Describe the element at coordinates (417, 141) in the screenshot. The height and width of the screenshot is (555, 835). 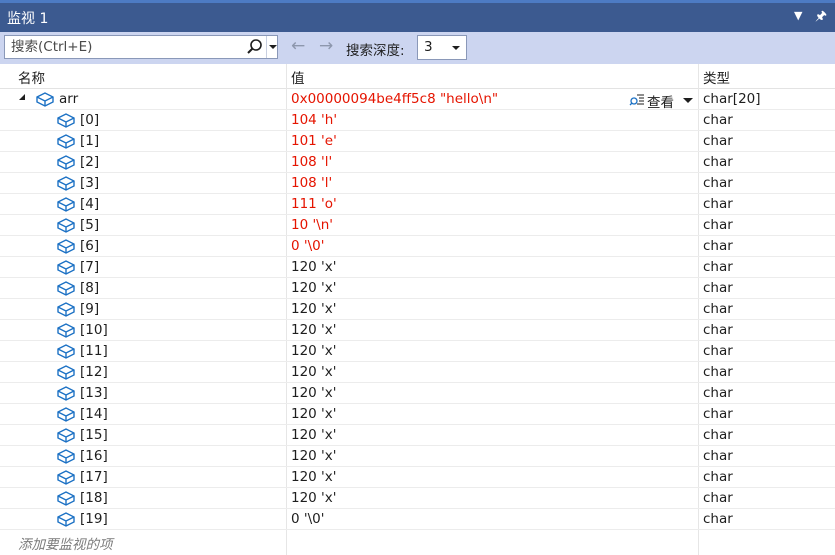
I see `watch-row: [1] 101 'e' char` at that location.